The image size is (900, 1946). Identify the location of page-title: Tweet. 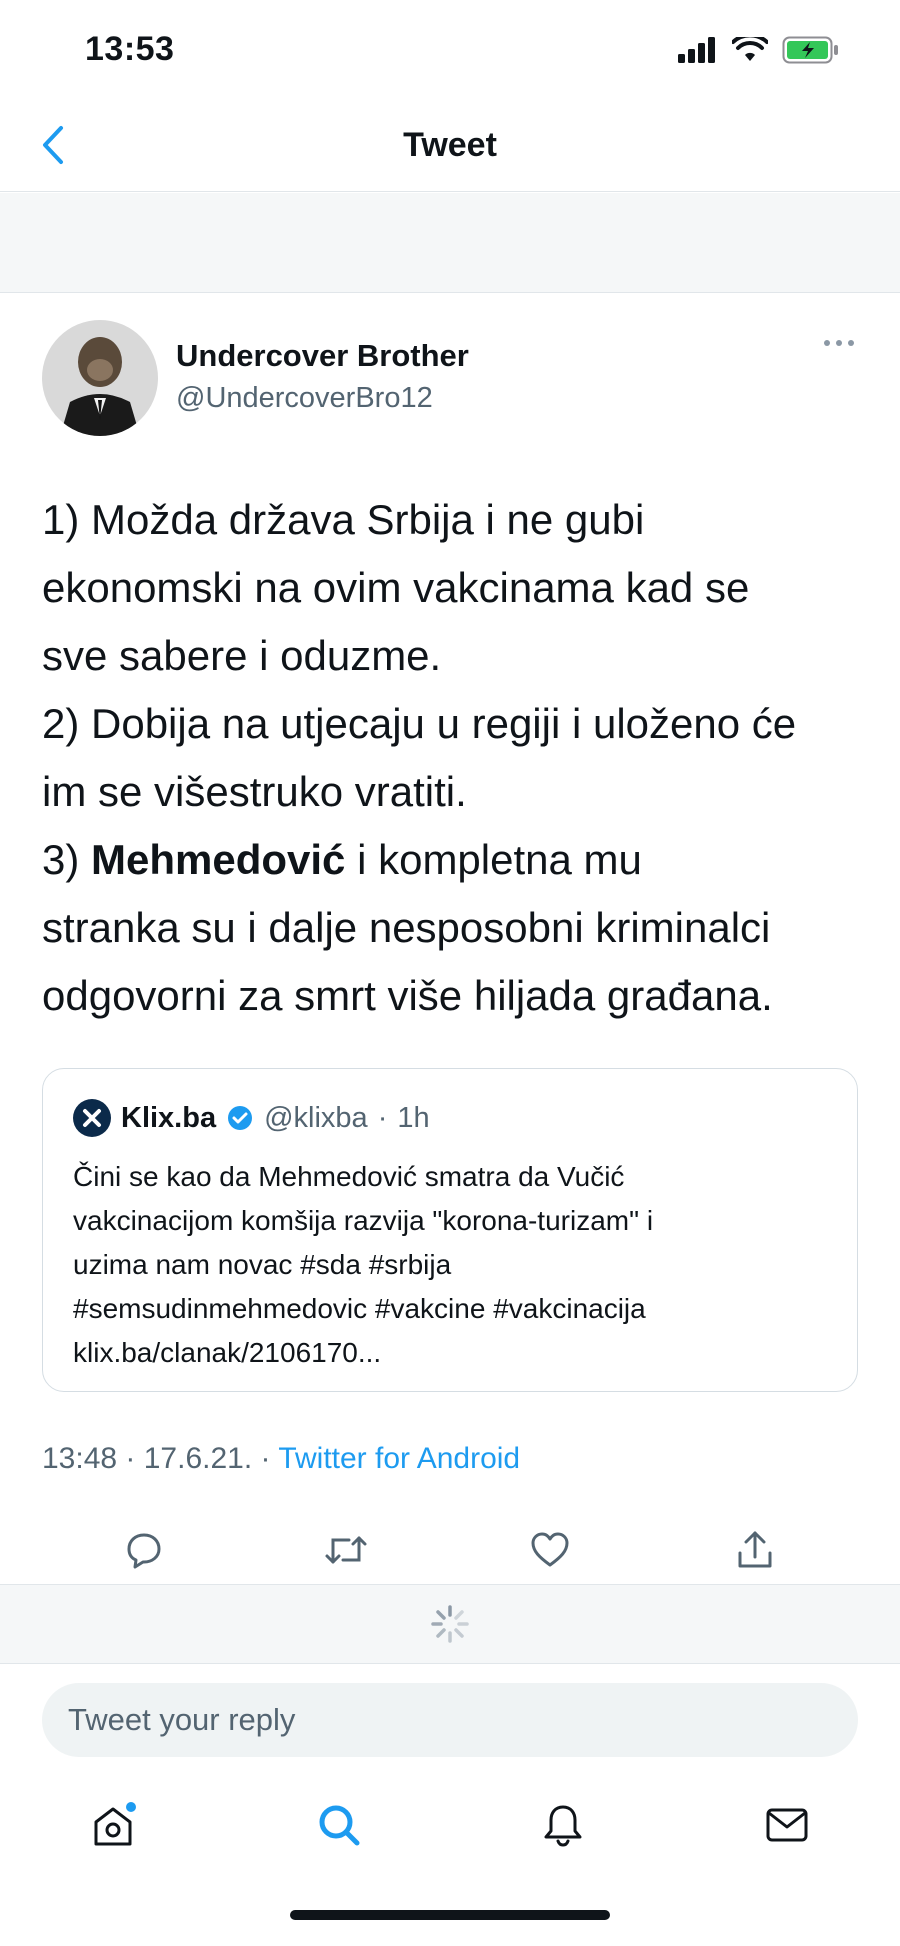
(450, 145).